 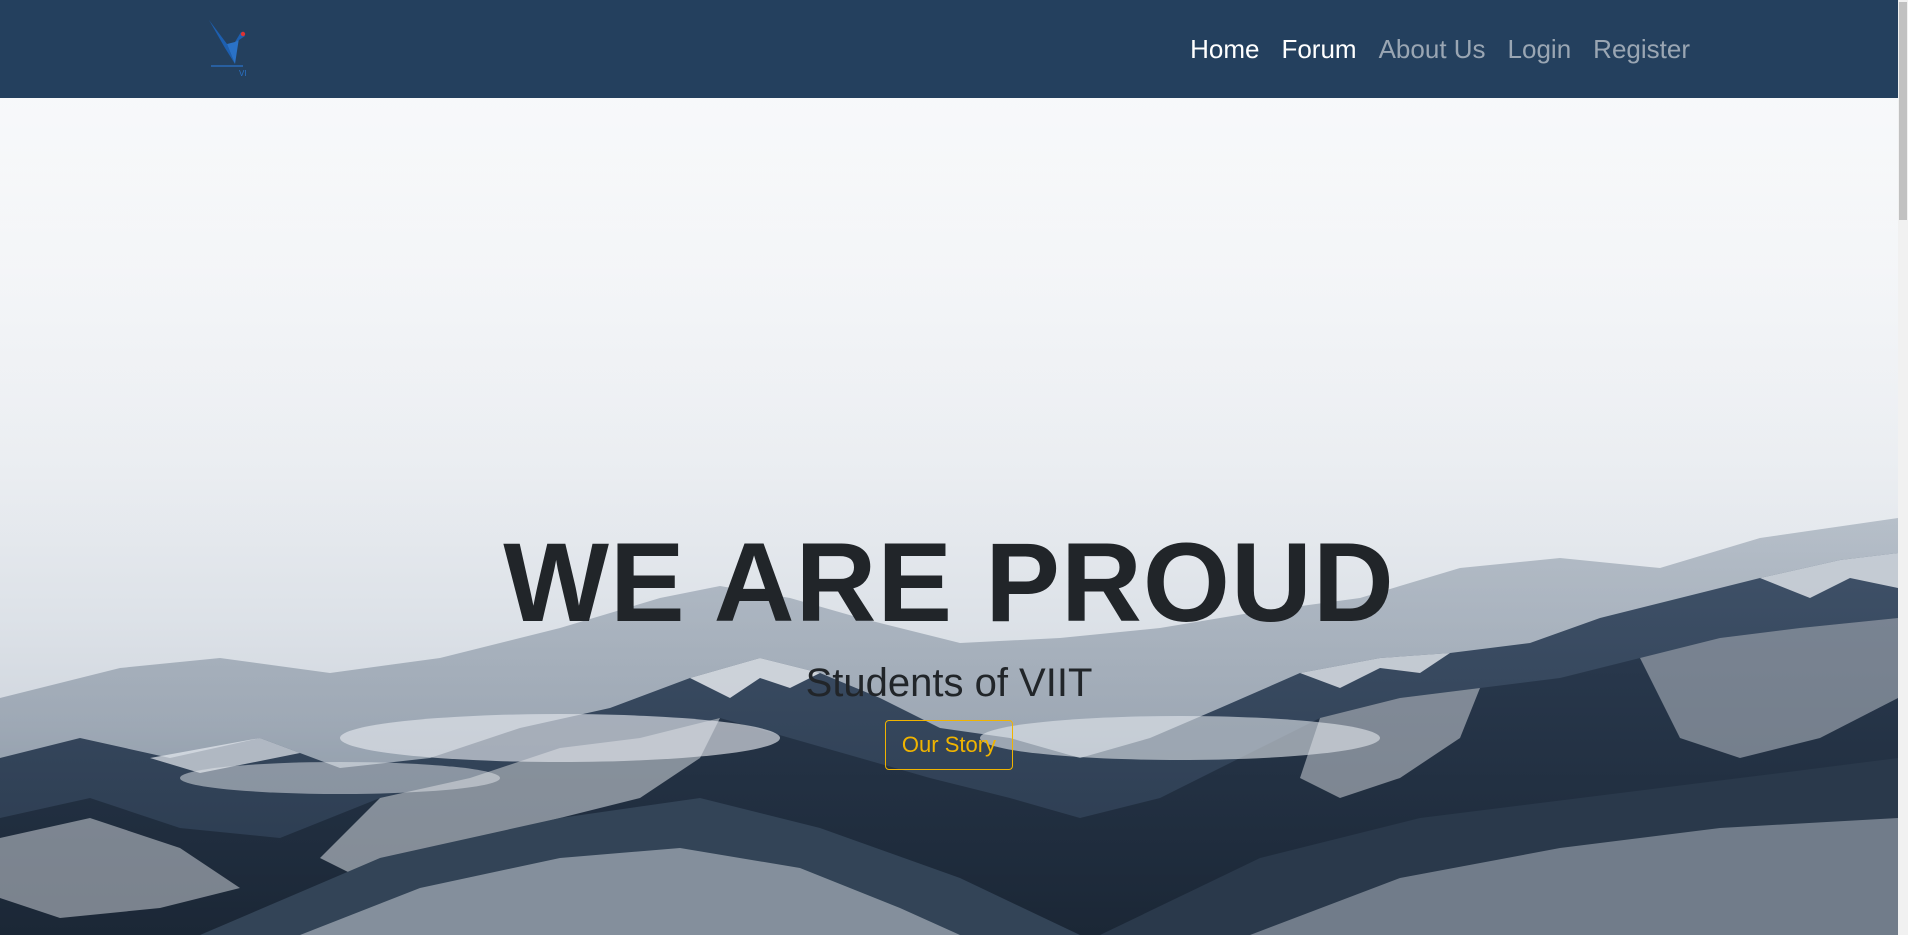 I want to click on nav-forum-link: Forum, so click(x=1318, y=49).